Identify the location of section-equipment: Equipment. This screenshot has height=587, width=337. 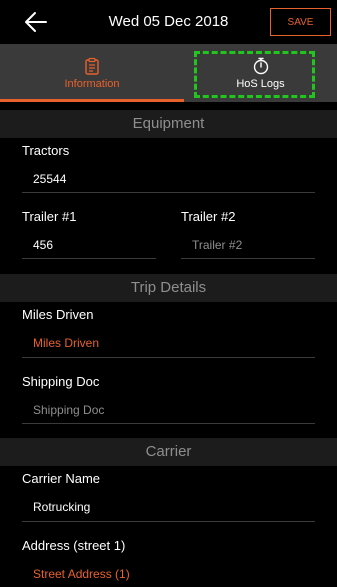
(168, 124).